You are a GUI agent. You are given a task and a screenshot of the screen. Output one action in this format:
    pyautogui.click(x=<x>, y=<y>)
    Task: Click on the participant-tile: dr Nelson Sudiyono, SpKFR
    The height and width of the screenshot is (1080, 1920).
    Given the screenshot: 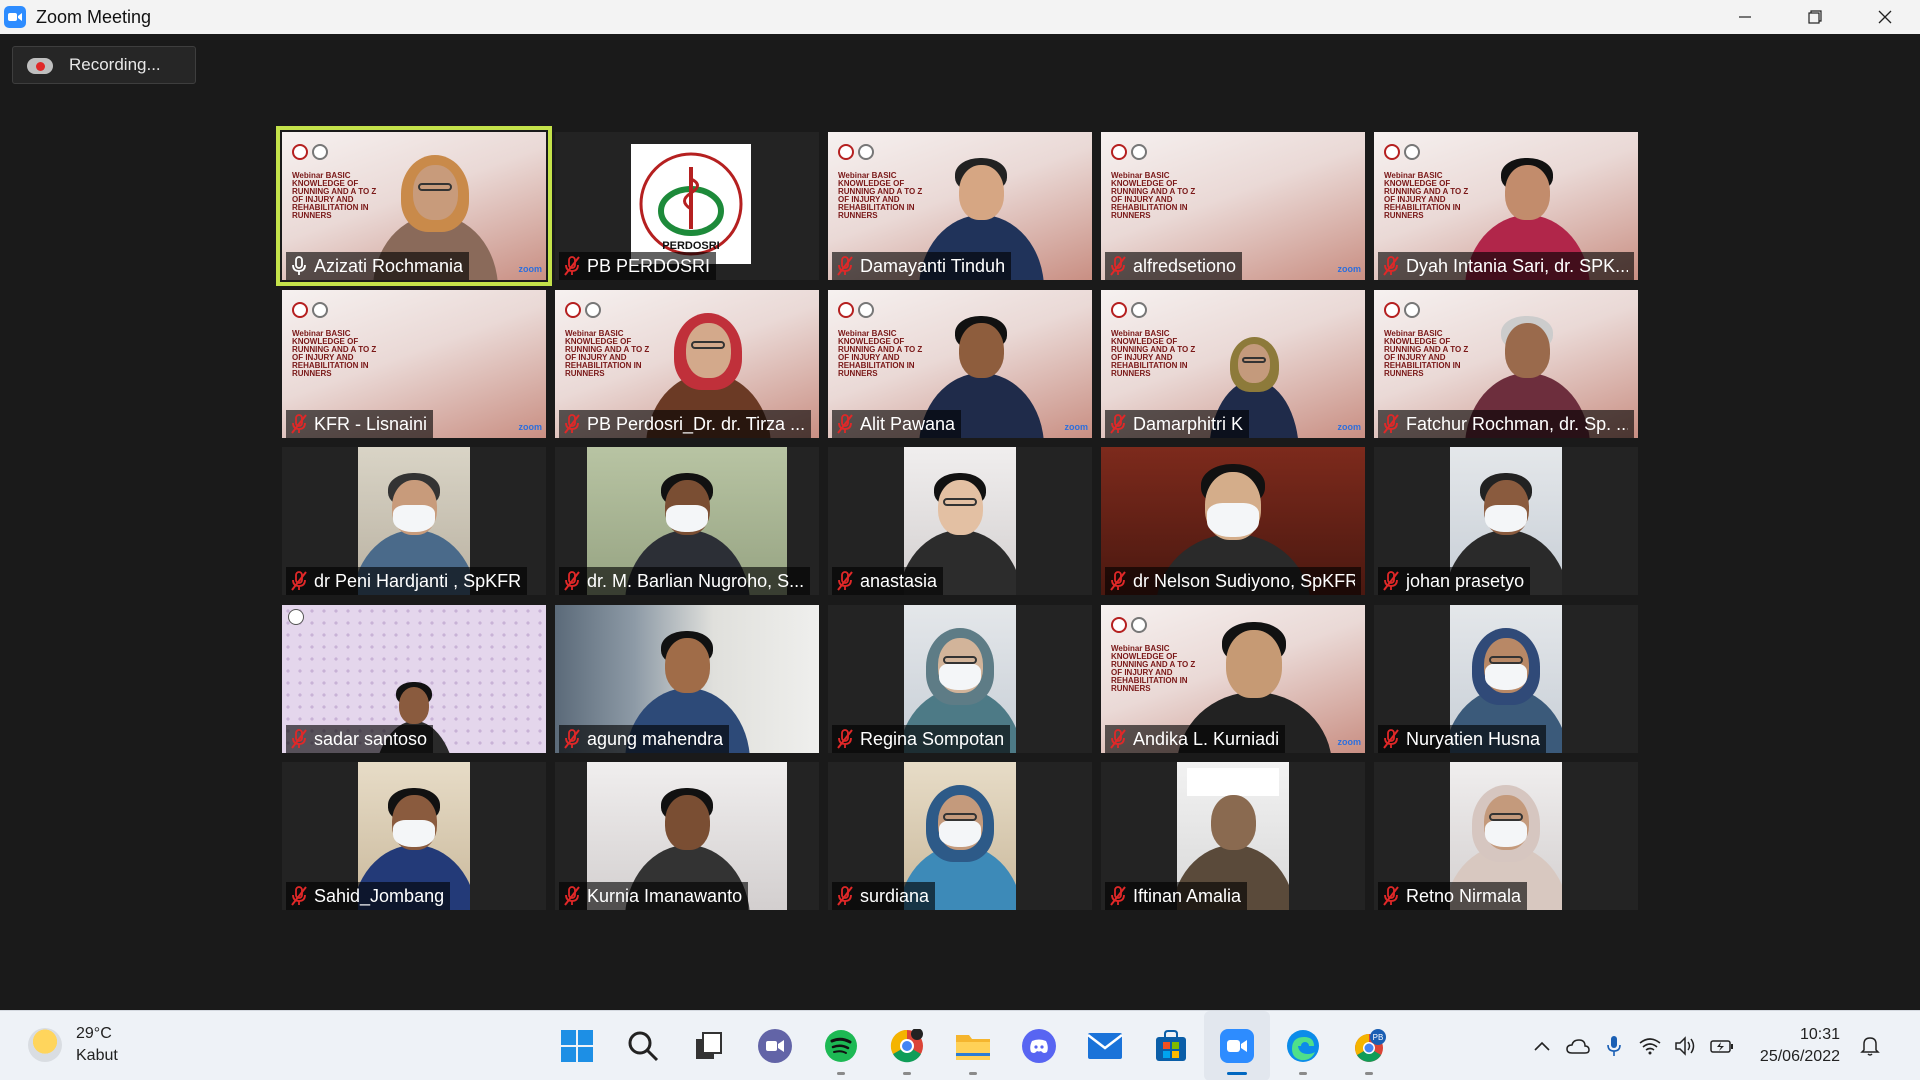 What is the action you would take?
    pyautogui.click(x=1233, y=521)
    